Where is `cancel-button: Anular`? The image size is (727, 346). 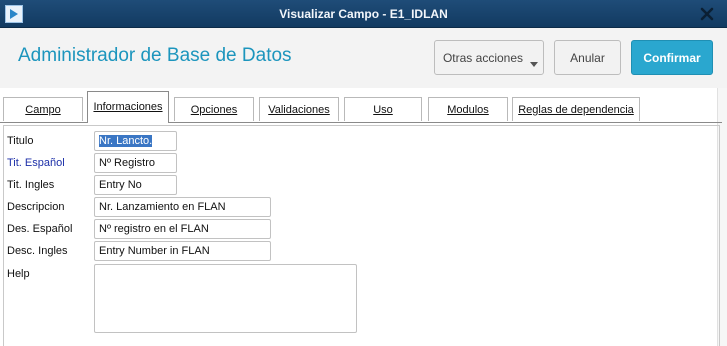 cancel-button: Anular is located at coordinates (587, 57).